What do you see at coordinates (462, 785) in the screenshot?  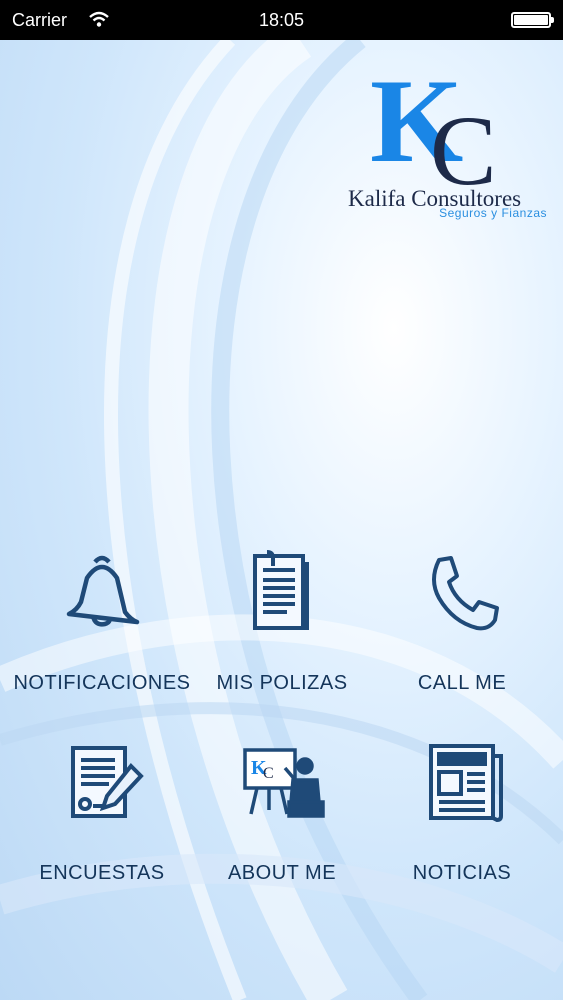 I see `newspaper-icon` at bounding box center [462, 785].